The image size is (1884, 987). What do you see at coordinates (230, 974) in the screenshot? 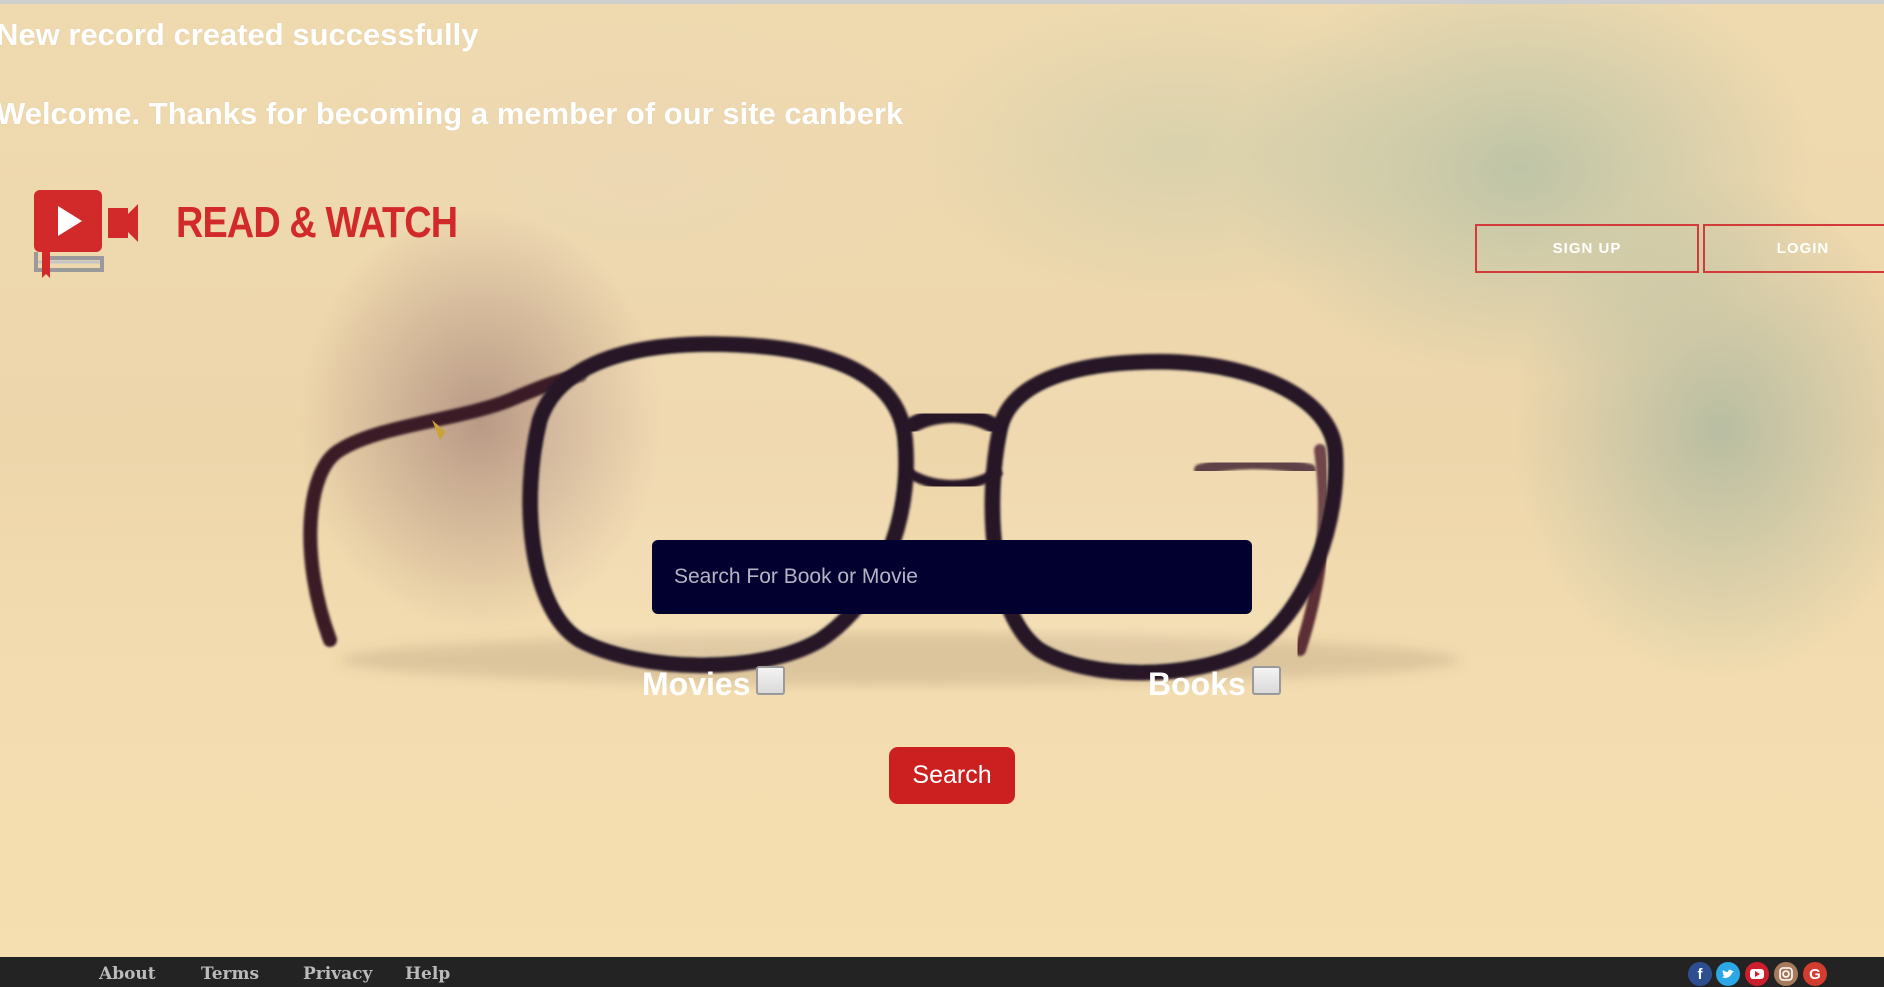
I see `footer-link-terms: Terms` at bounding box center [230, 974].